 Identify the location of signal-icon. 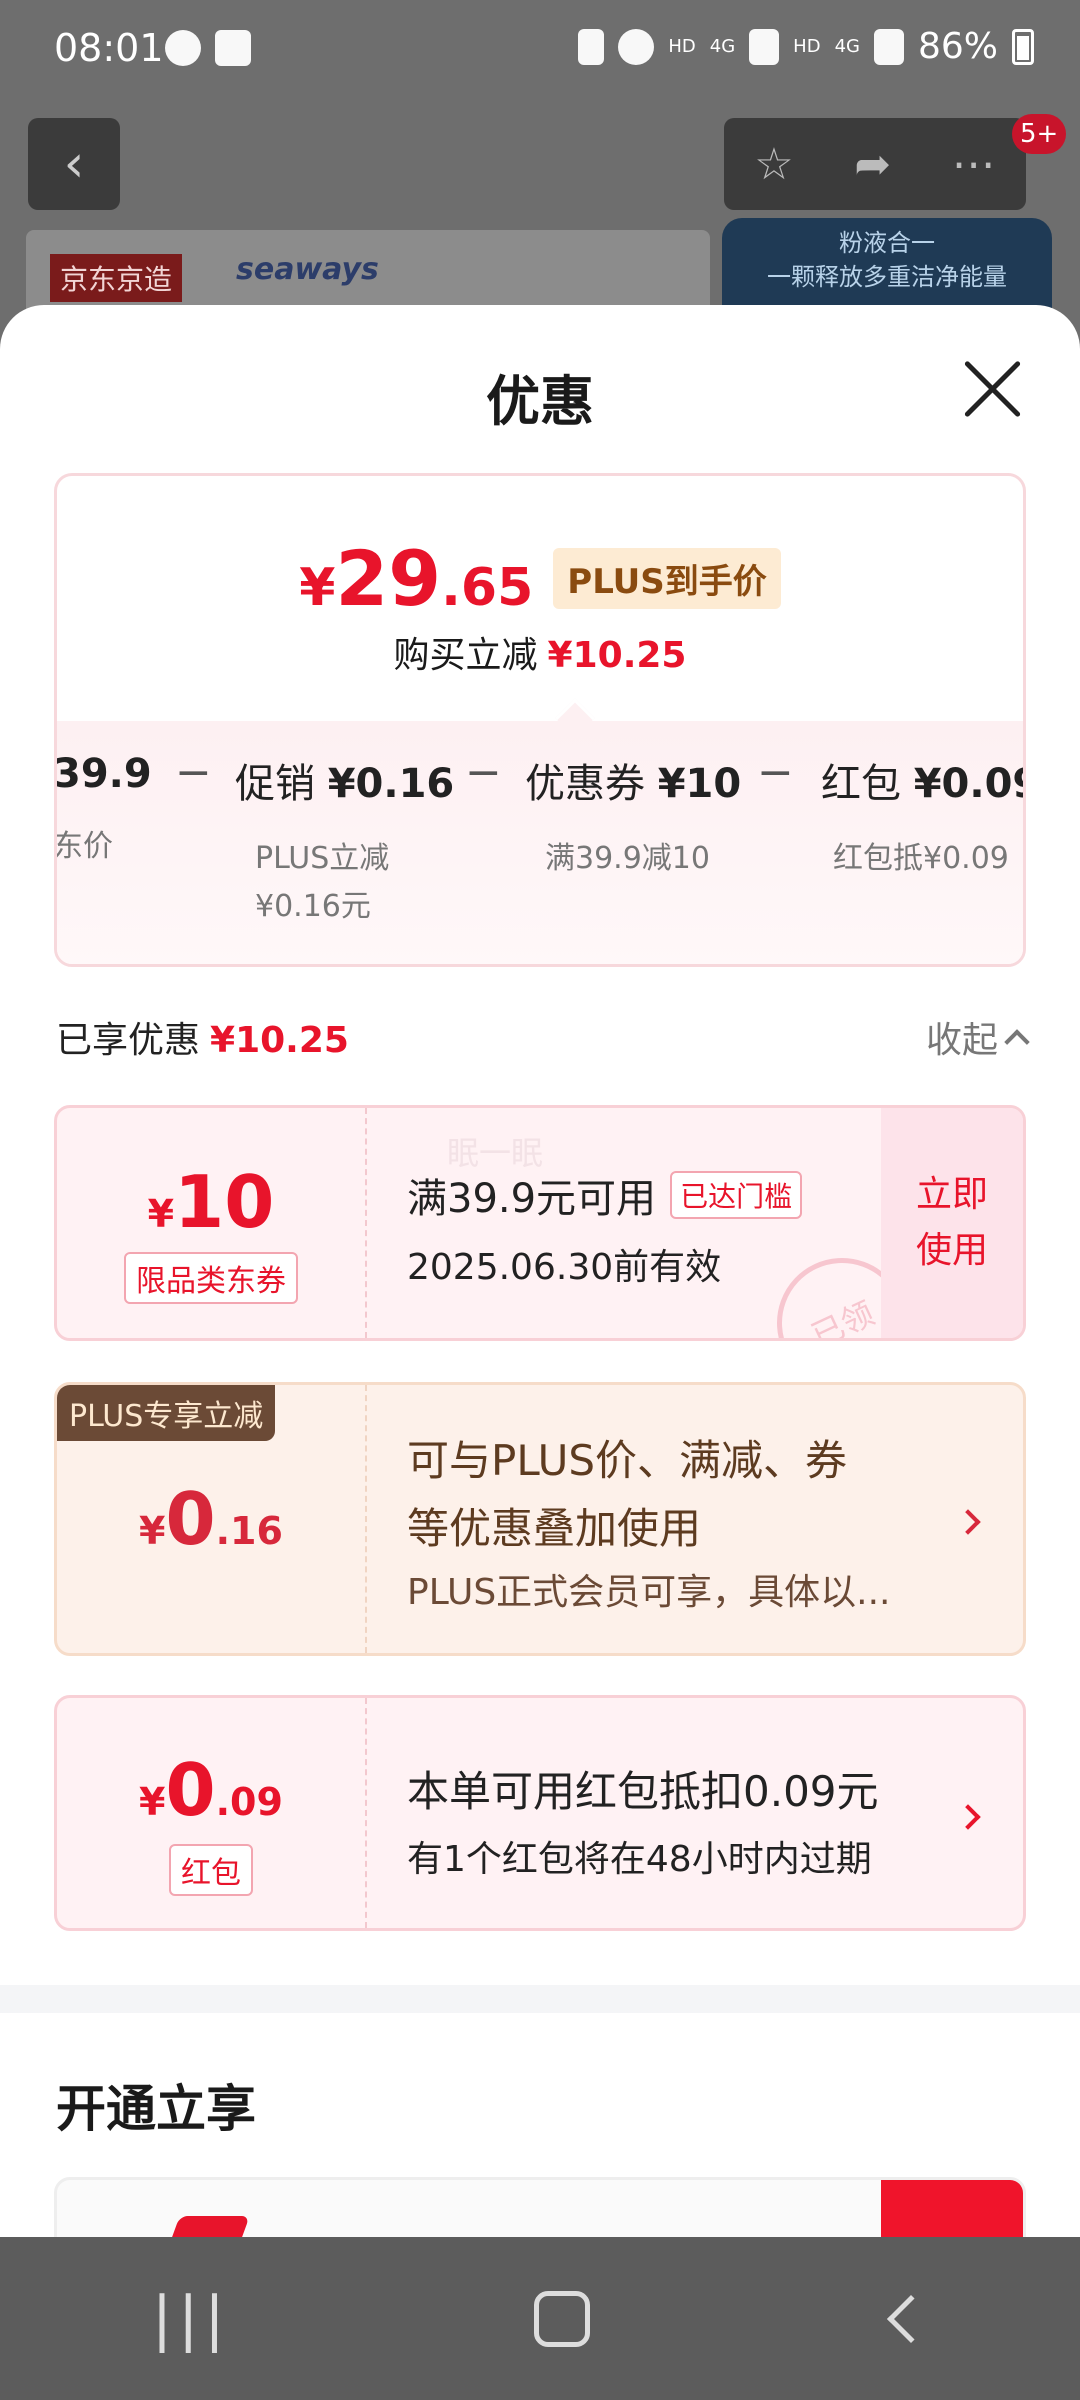
(764, 46).